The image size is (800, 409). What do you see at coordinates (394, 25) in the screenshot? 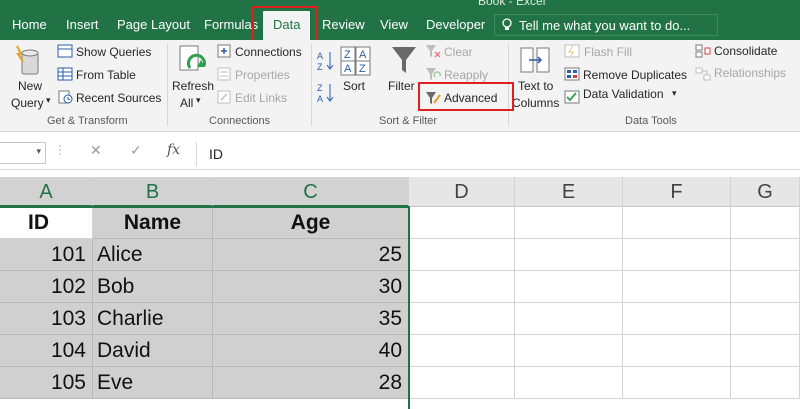
I see `tab-view: View` at bounding box center [394, 25].